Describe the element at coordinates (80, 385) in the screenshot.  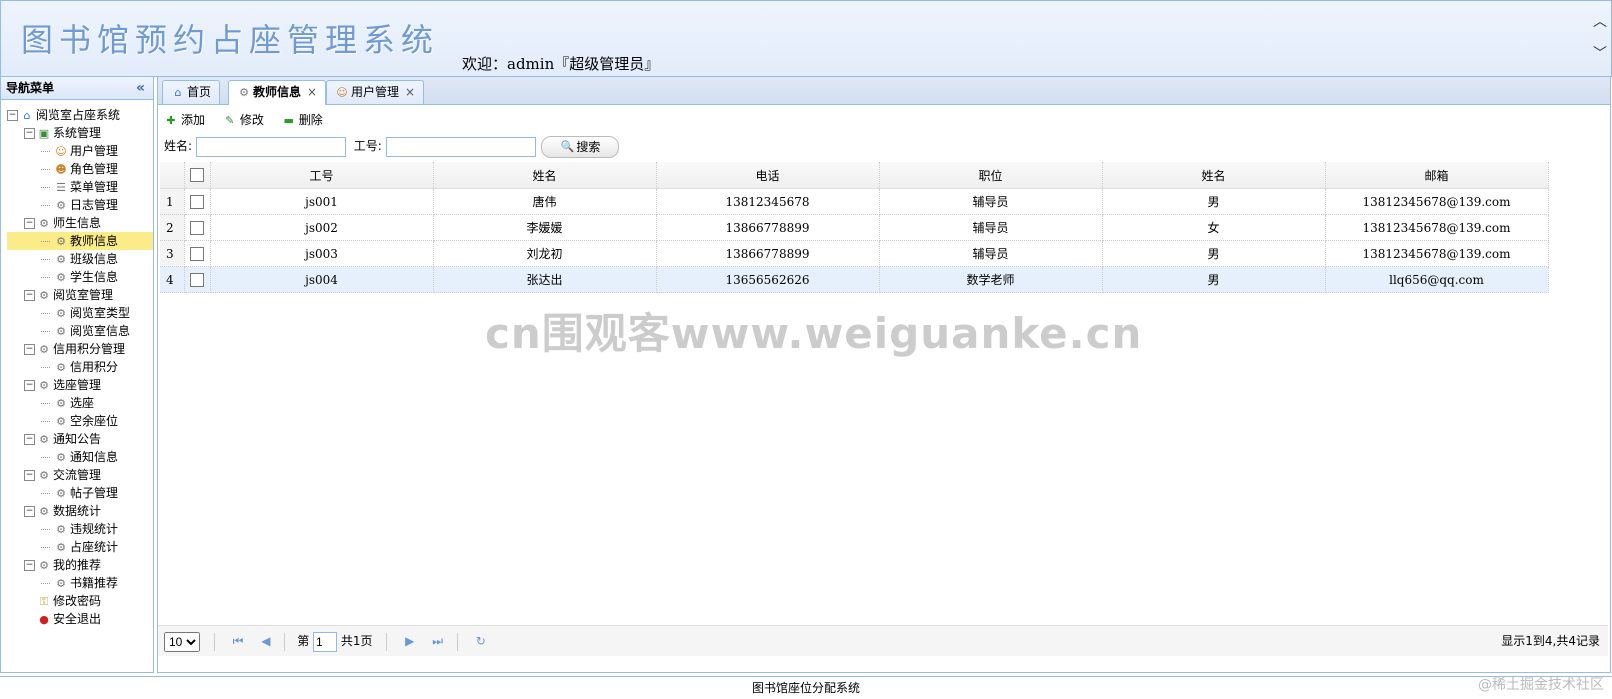
I see `nav-item: − ⚙ 选座管理` at that location.